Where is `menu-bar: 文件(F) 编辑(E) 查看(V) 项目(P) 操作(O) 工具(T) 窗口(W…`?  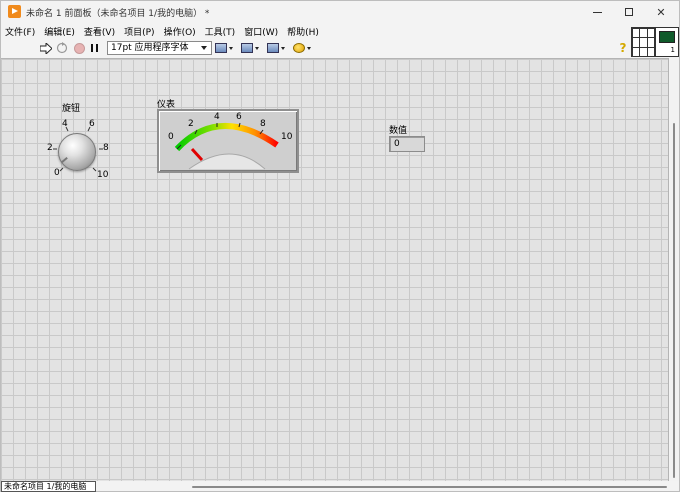 menu-bar: 文件(F) 编辑(E) 查看(V) 项目(P) 操作(O) 工具(T) 窗口(W… is located at coordinates (340, 31).